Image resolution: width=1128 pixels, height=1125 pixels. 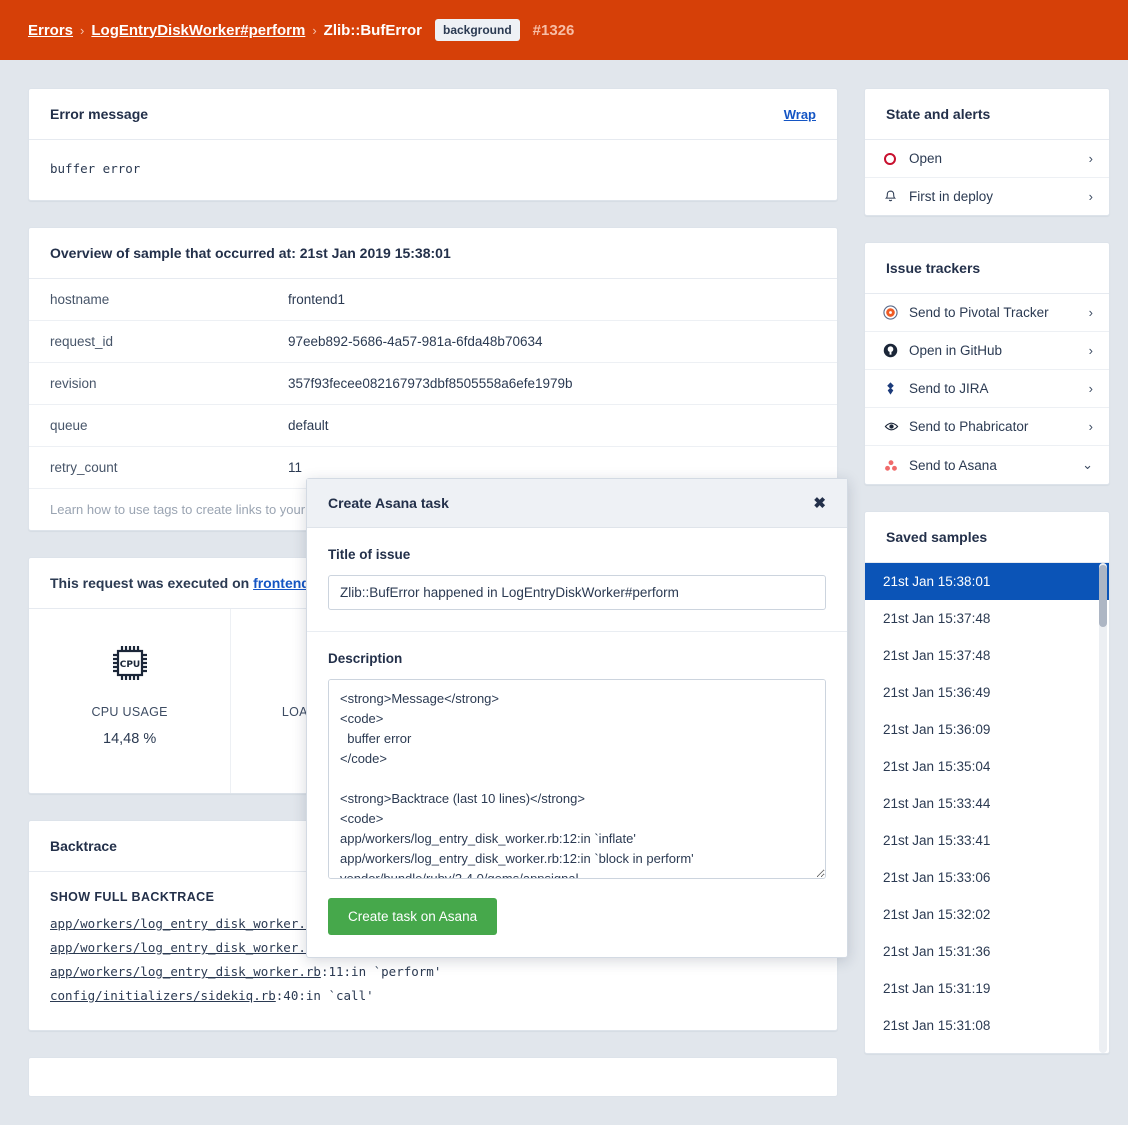 I want to click on next-card-peek, so click(x=433, y=1077).